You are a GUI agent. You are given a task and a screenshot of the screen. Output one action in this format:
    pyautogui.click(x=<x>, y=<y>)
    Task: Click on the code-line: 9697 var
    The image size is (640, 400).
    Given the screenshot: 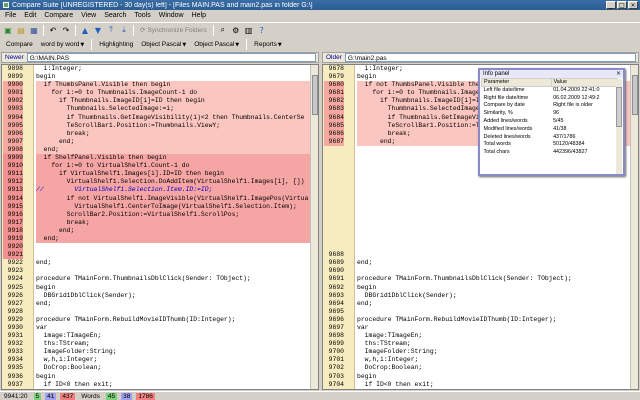 What is the action you would take?
    pyautogui.click(x=476, y=328)
    